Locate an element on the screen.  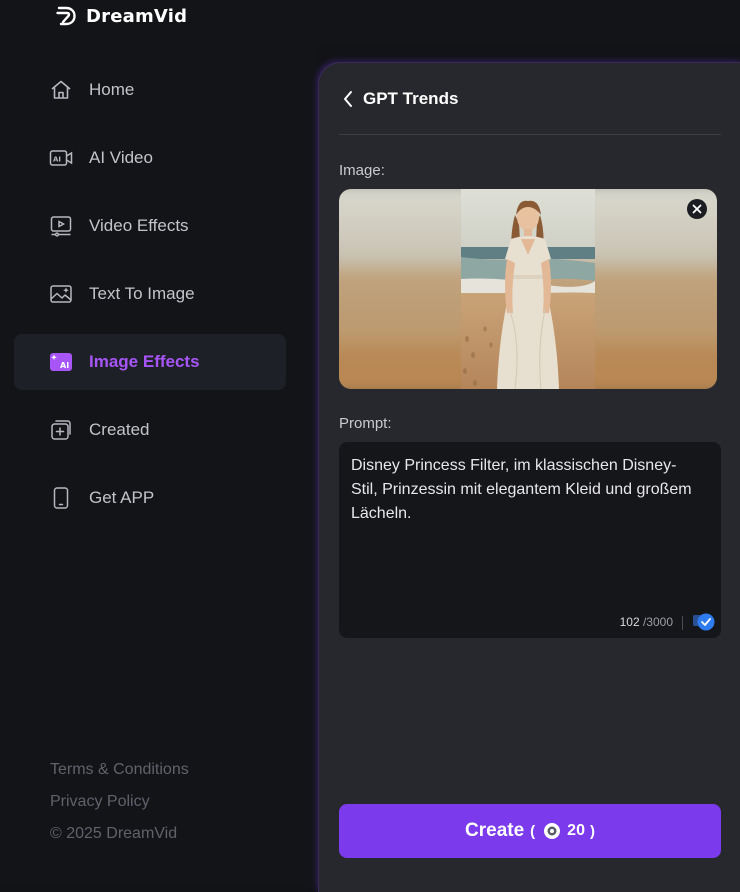
char-count-max: /3000 is located at coordinates (657, 622).